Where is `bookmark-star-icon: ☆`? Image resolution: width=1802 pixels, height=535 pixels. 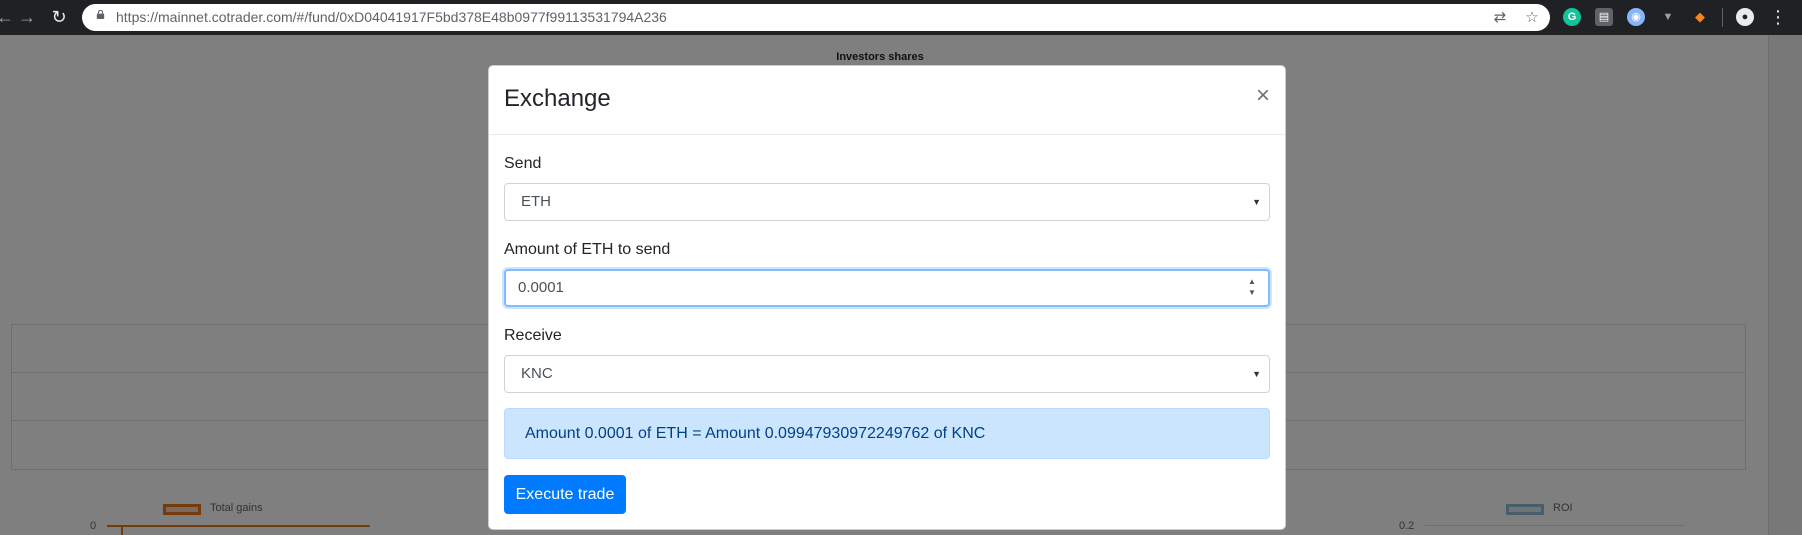
bookmark-star-icon: ☆ is located at coordinates (1532, 18).